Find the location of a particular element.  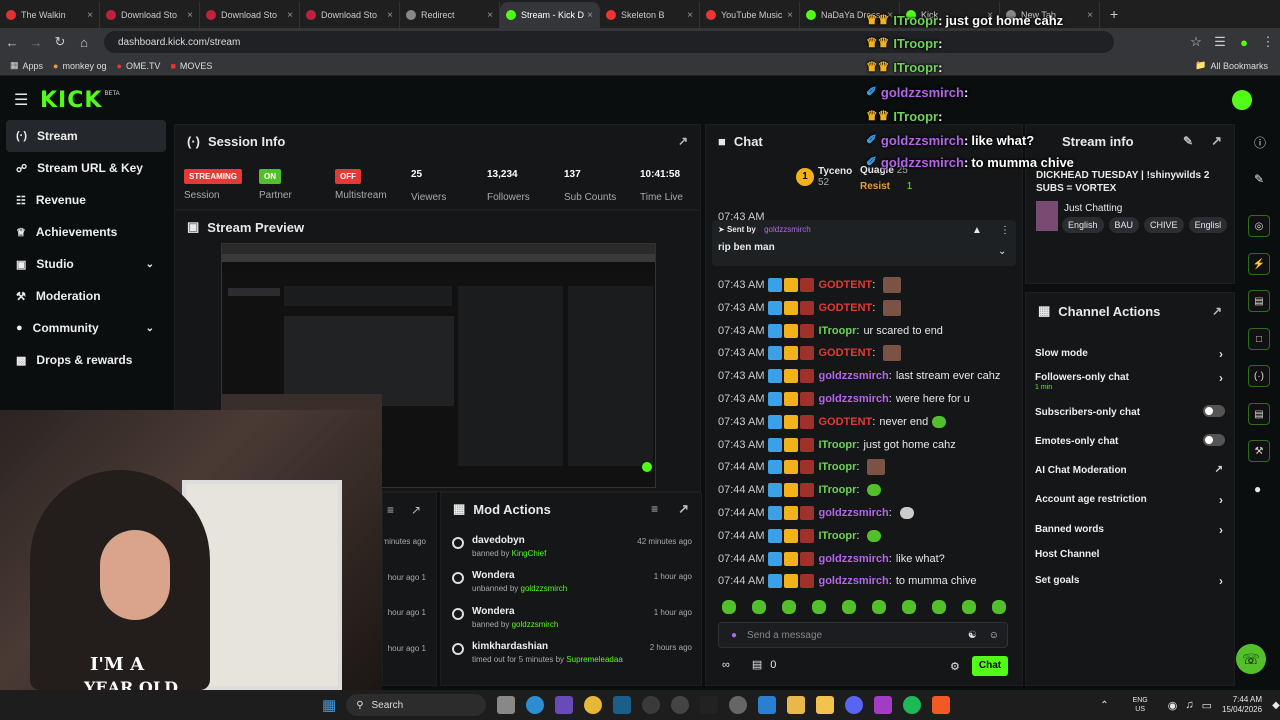

battery-icon: ▭ is located at coordinates (1207, 705).